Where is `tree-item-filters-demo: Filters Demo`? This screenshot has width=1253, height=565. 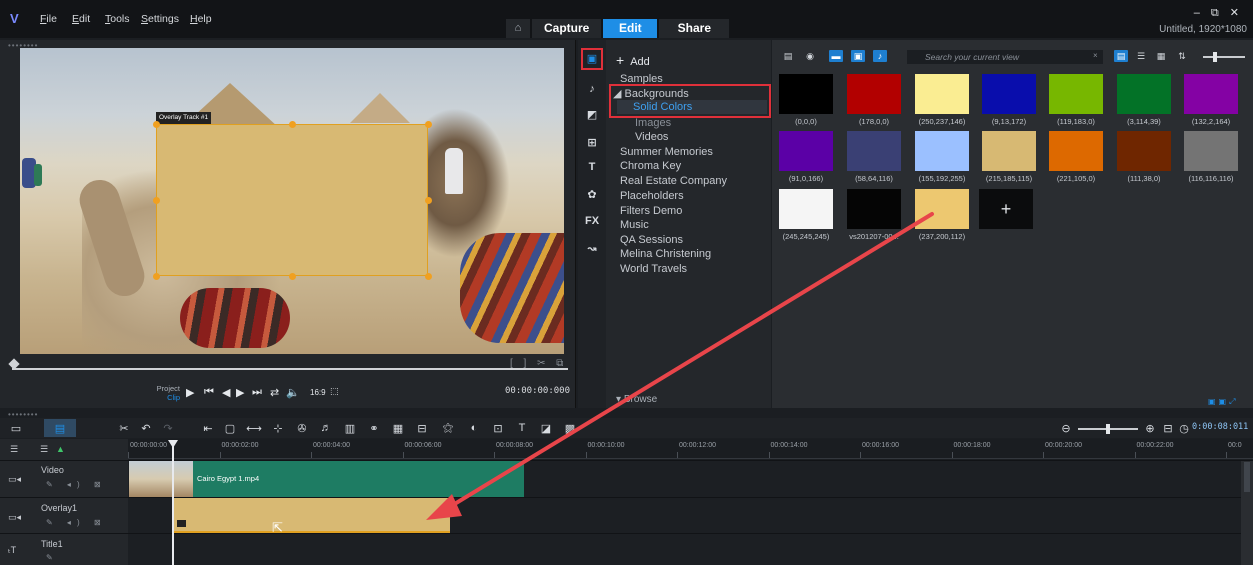
tree-item-filters-demo: Filters Demo is located at coordinates (651, 211).